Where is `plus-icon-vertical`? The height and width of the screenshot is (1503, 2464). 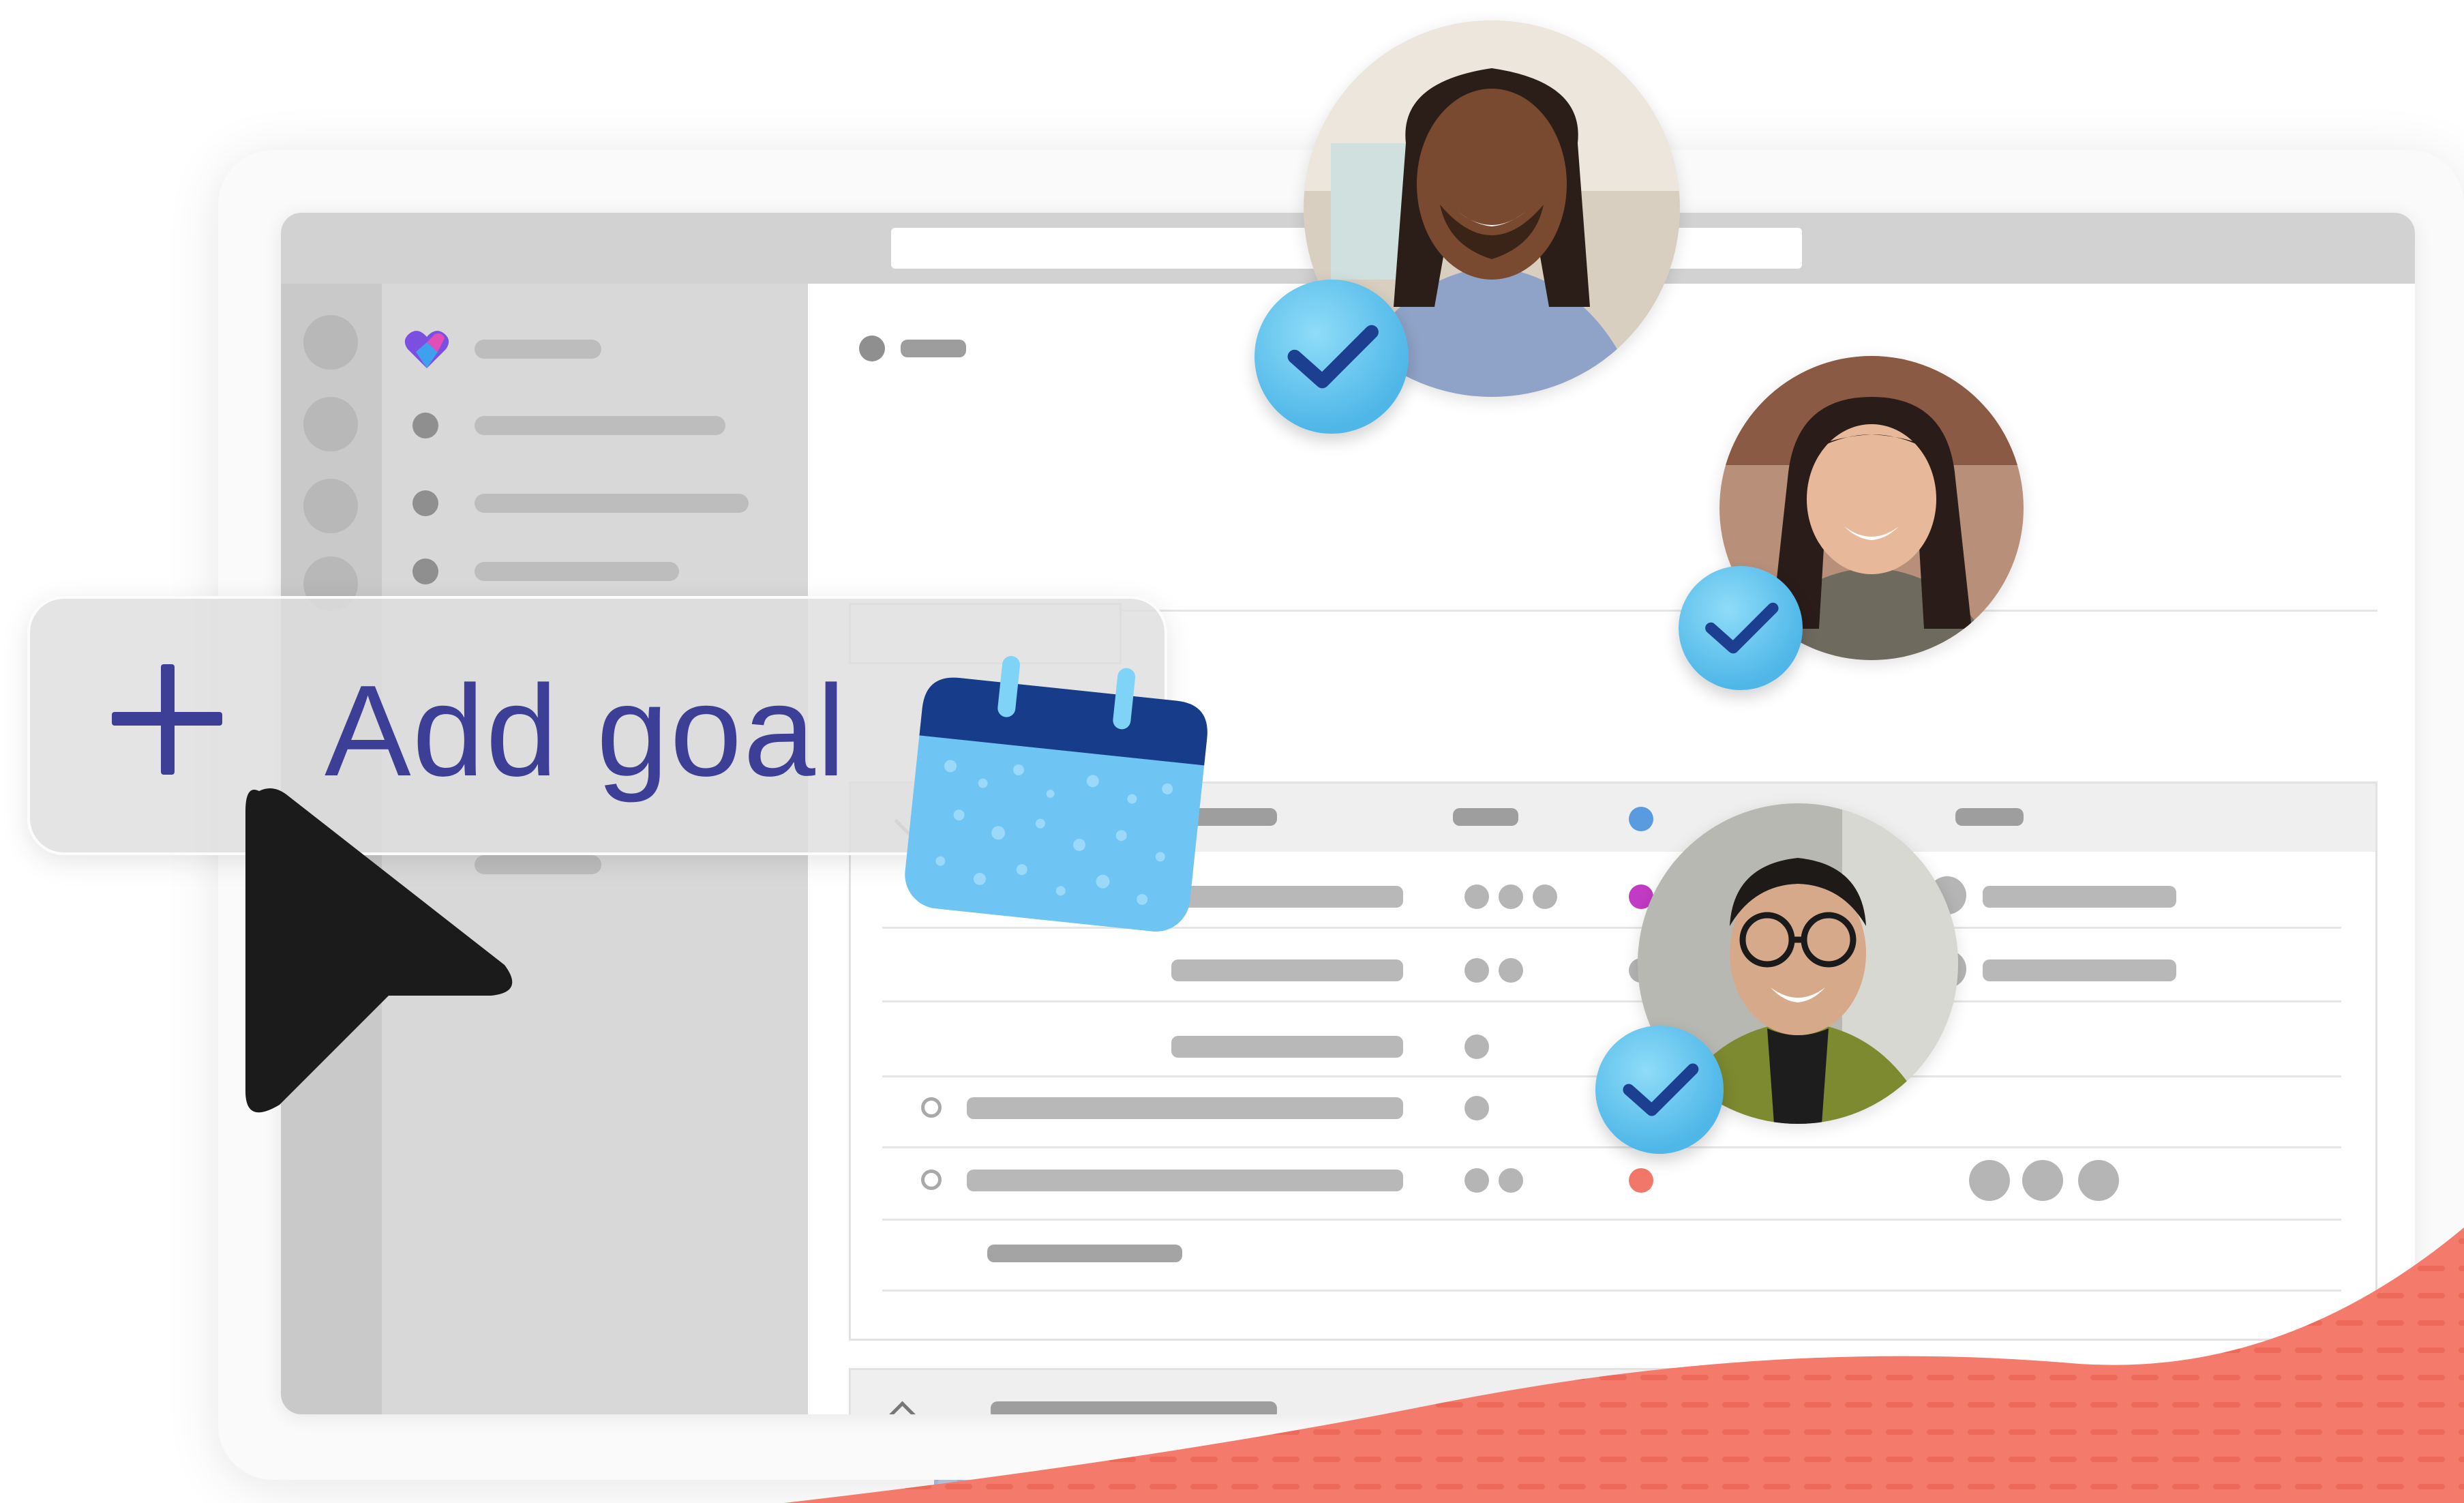 plus-icon-vertical is located at coordinates (168, 719).